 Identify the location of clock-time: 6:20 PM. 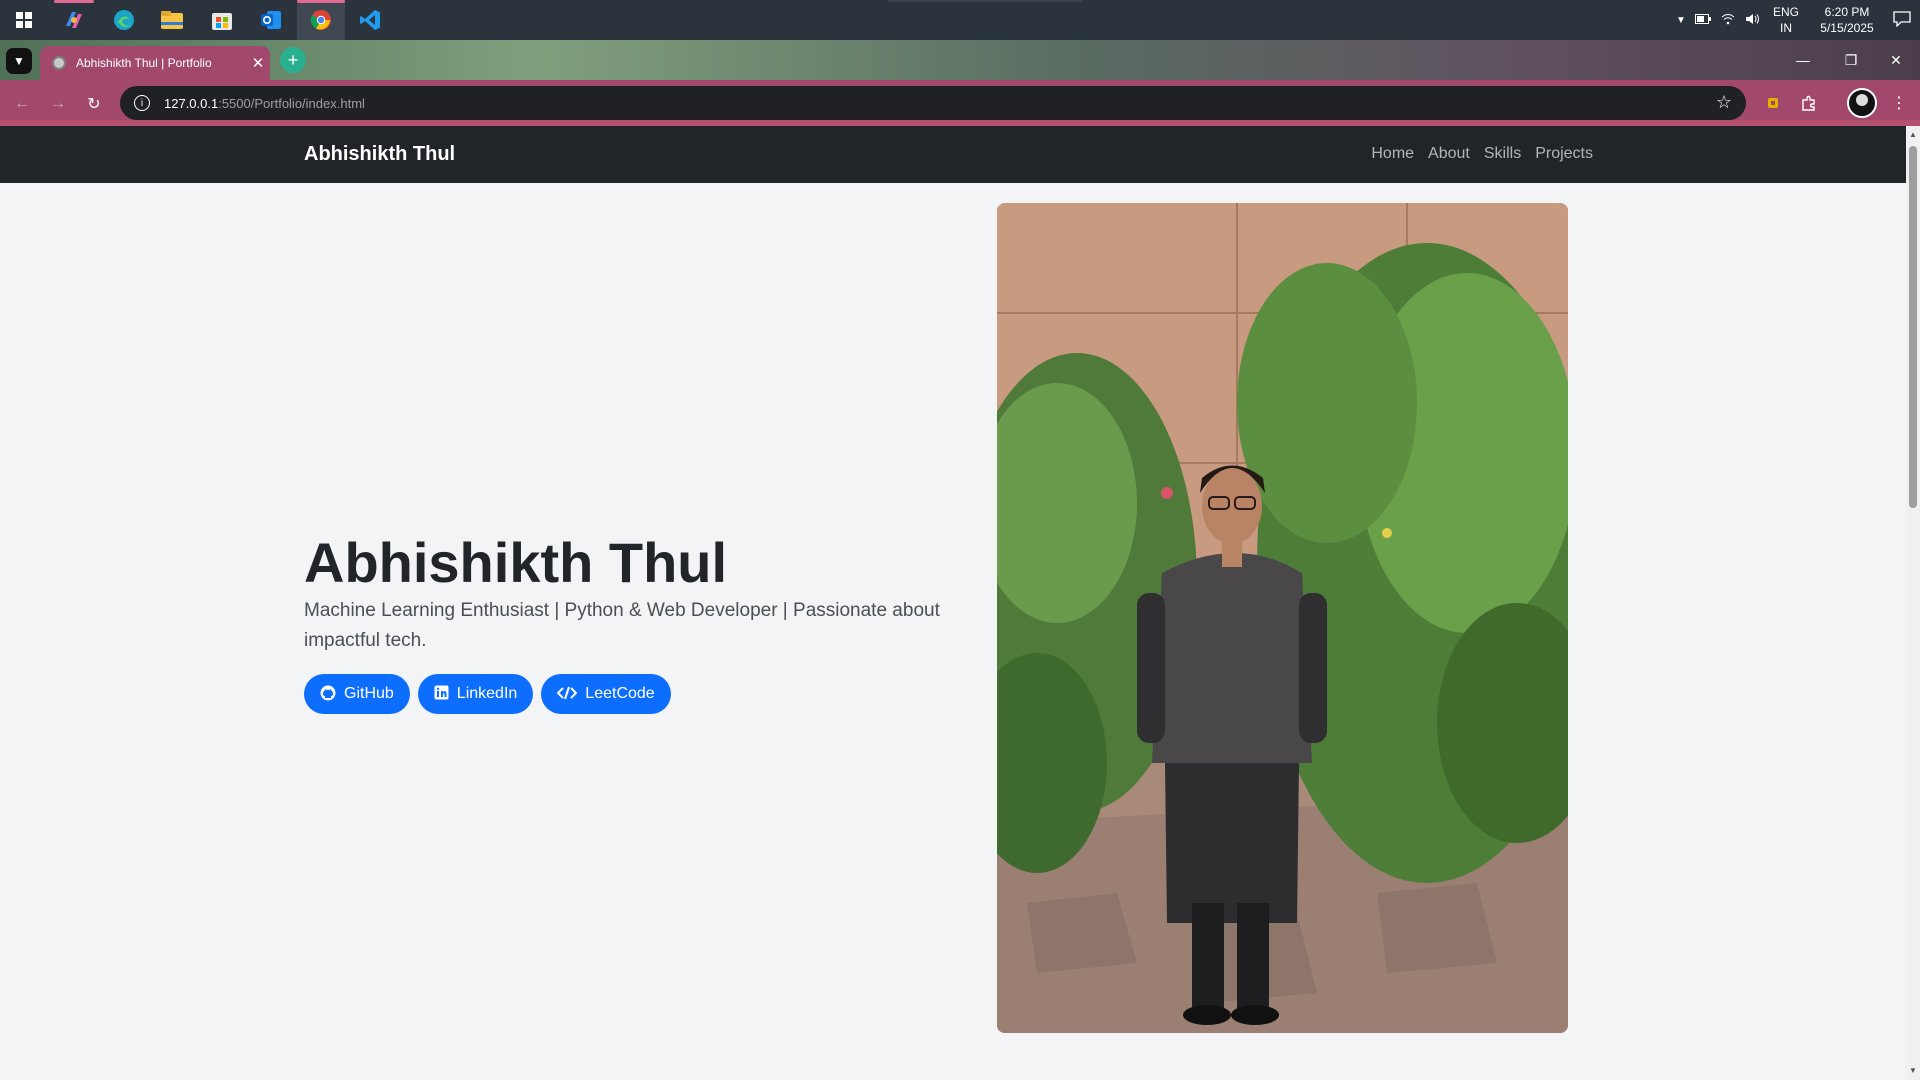
(1847, 12).